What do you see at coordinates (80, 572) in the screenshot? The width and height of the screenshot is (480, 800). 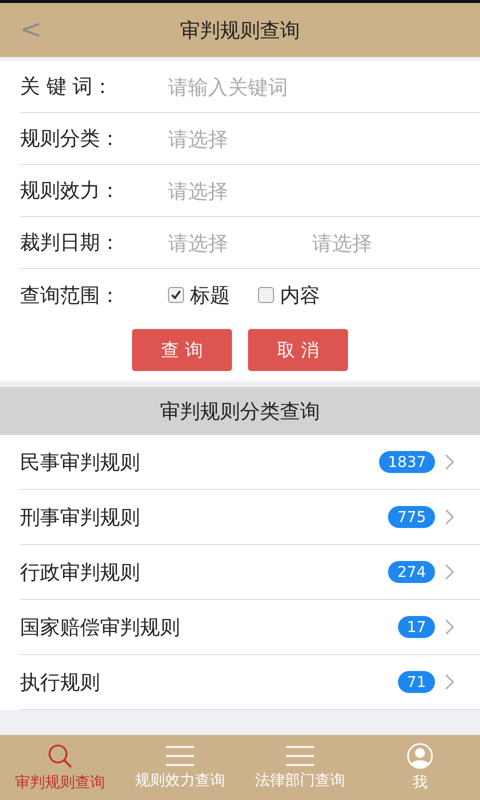 I see `category-name: 行政审判规则` at bounding box center [80, 572].